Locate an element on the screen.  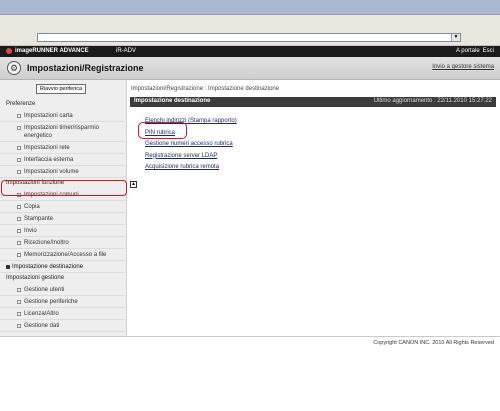
device-model: iR-ADV is located at coordinates (126, 51).